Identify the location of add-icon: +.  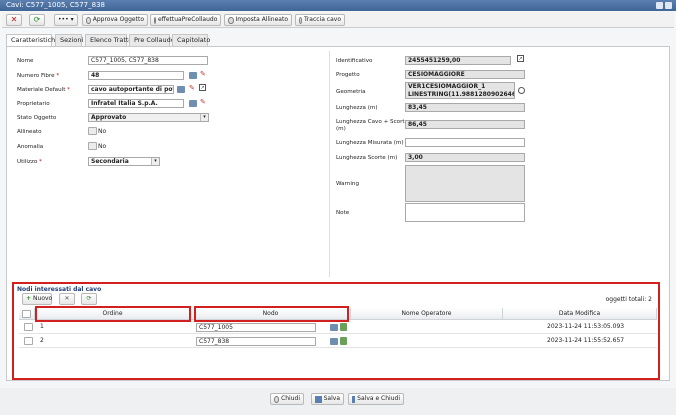
(29, 298).